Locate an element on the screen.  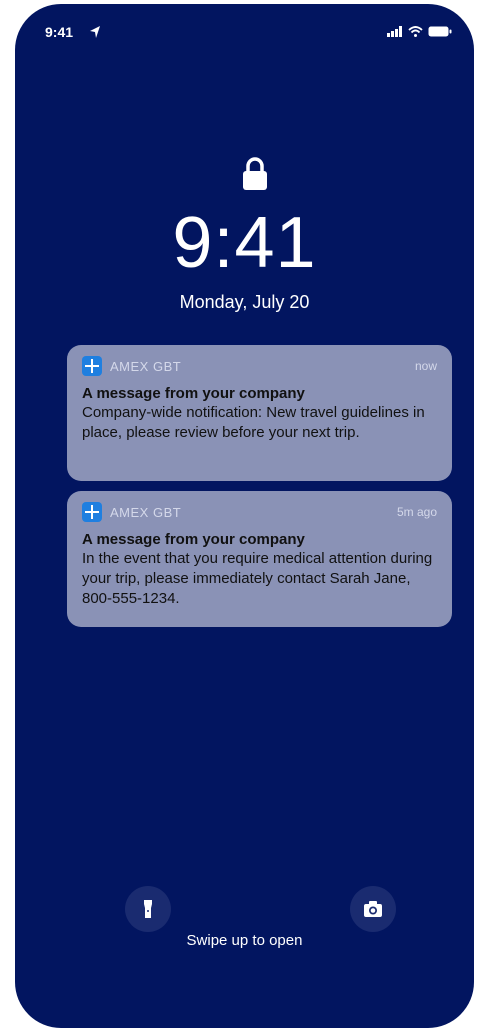
lock-icon is located at coordinates (255, 173).